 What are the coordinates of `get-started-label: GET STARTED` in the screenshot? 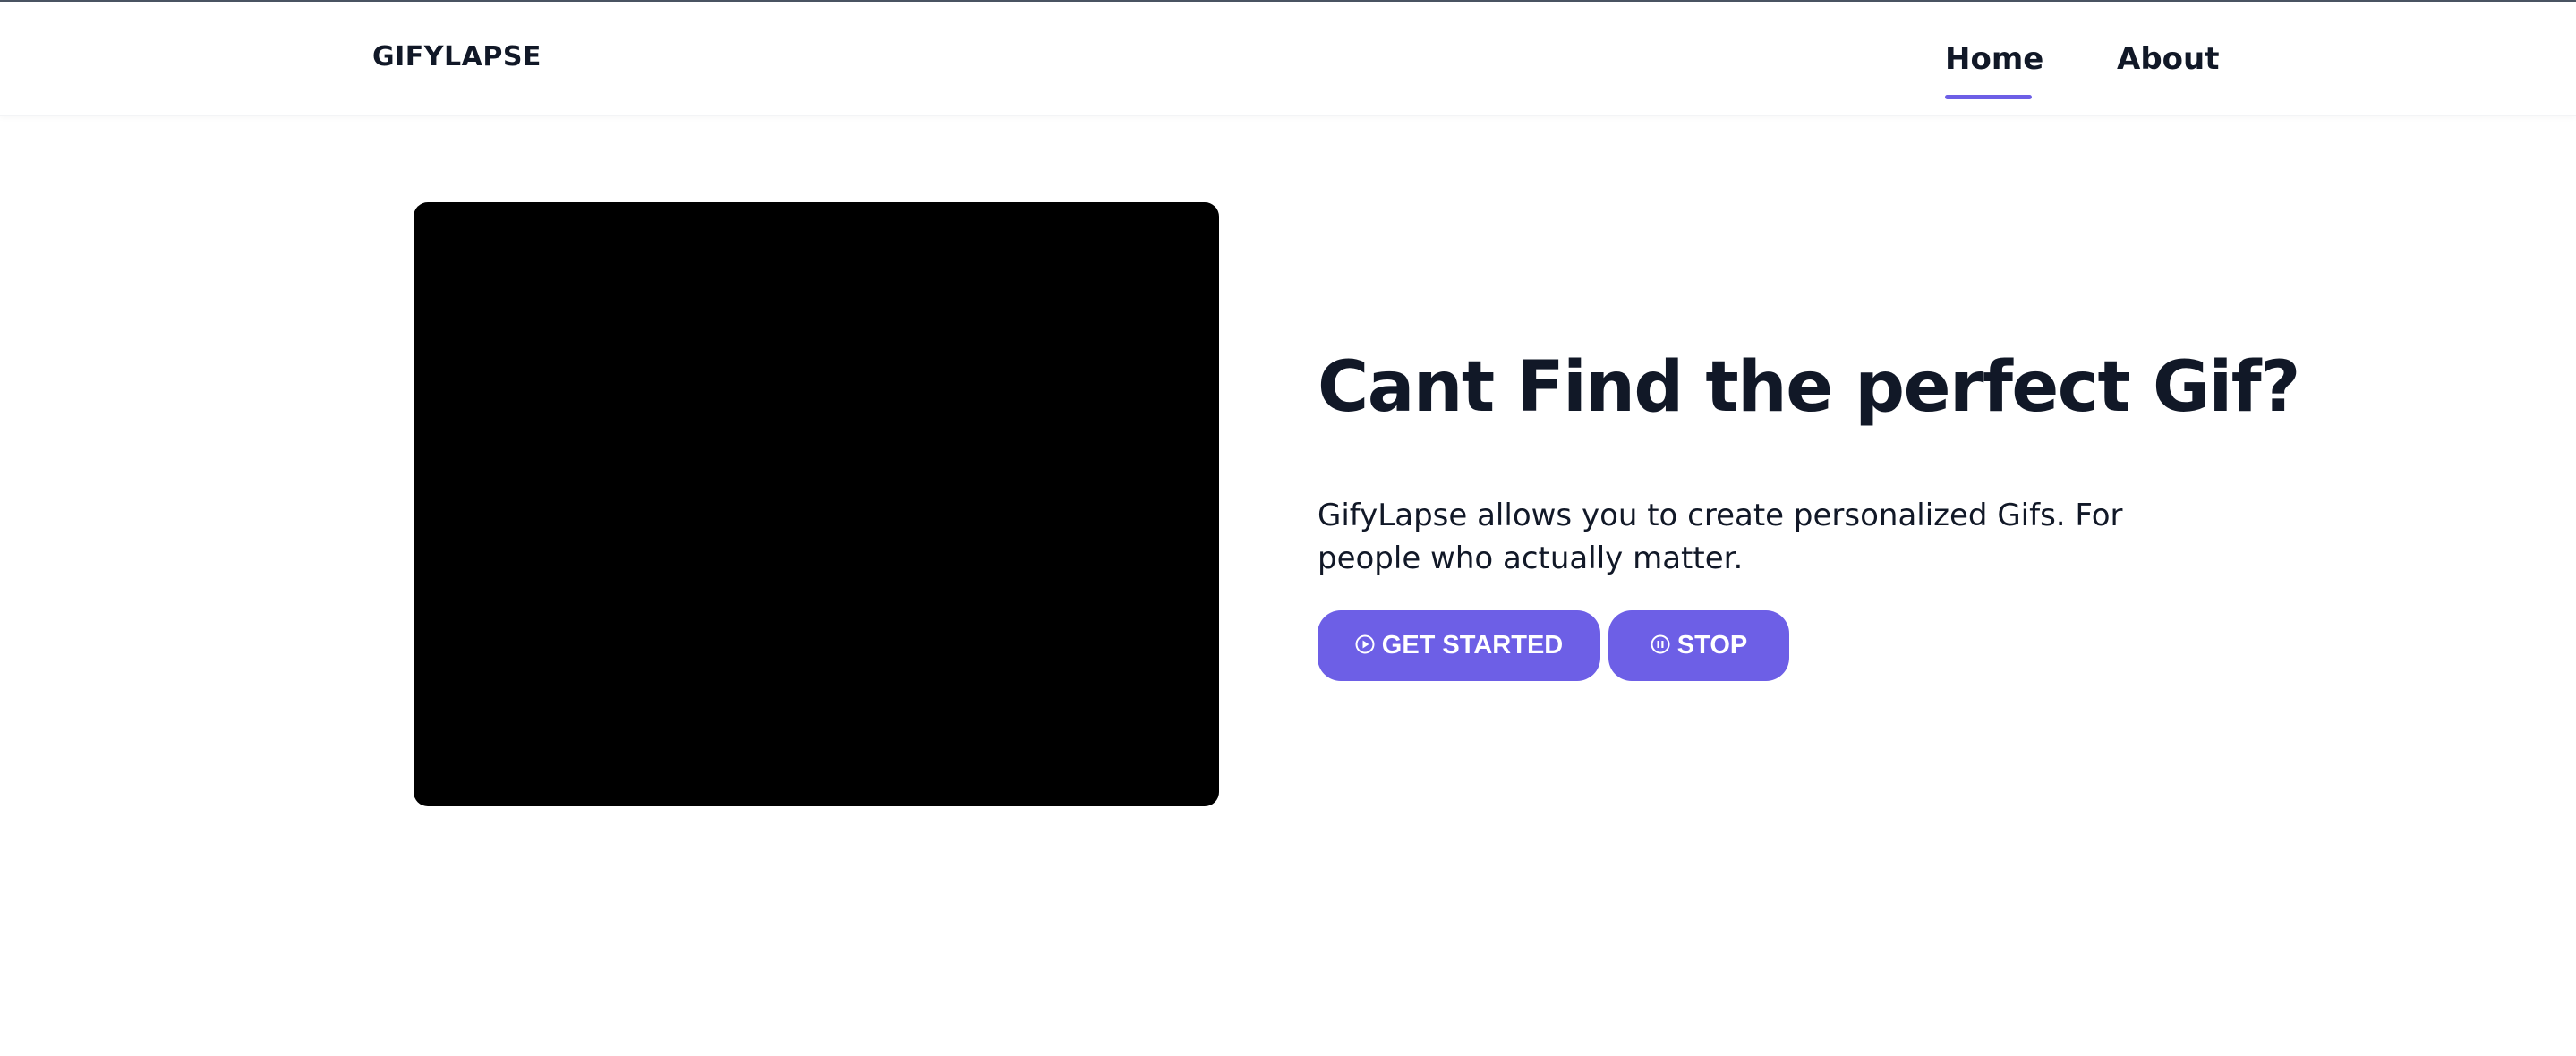 It's located at (1472, 645).